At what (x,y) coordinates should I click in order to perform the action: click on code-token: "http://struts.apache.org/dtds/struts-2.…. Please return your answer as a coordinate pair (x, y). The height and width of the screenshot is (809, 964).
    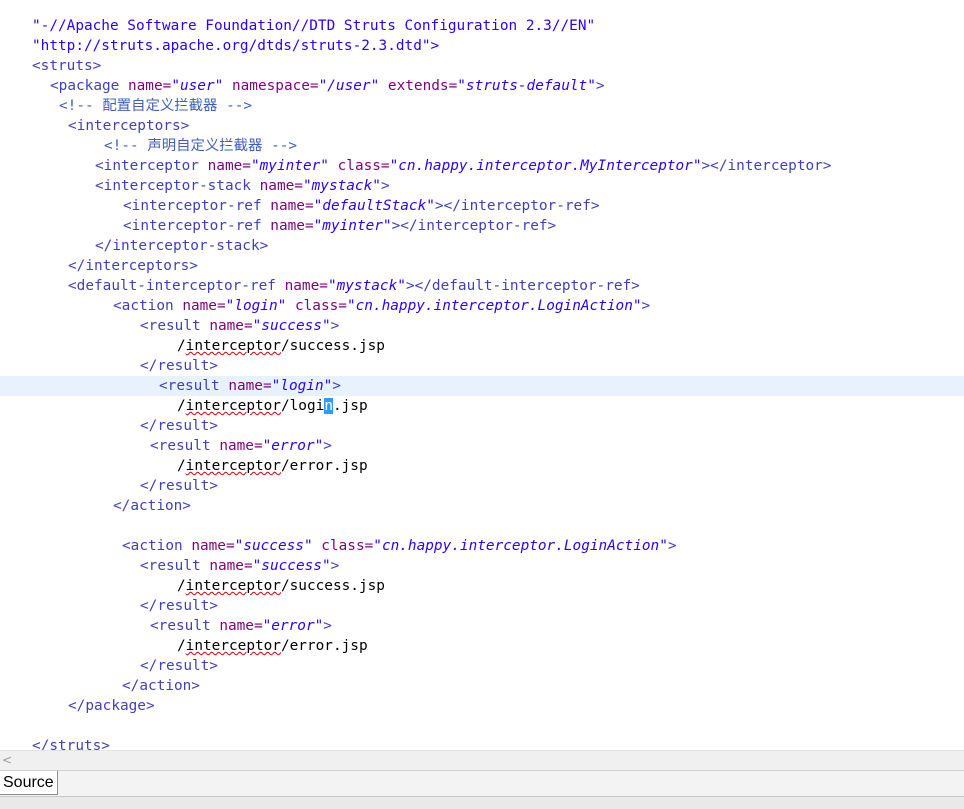
    Looking at the image, I should click on (236, 46).